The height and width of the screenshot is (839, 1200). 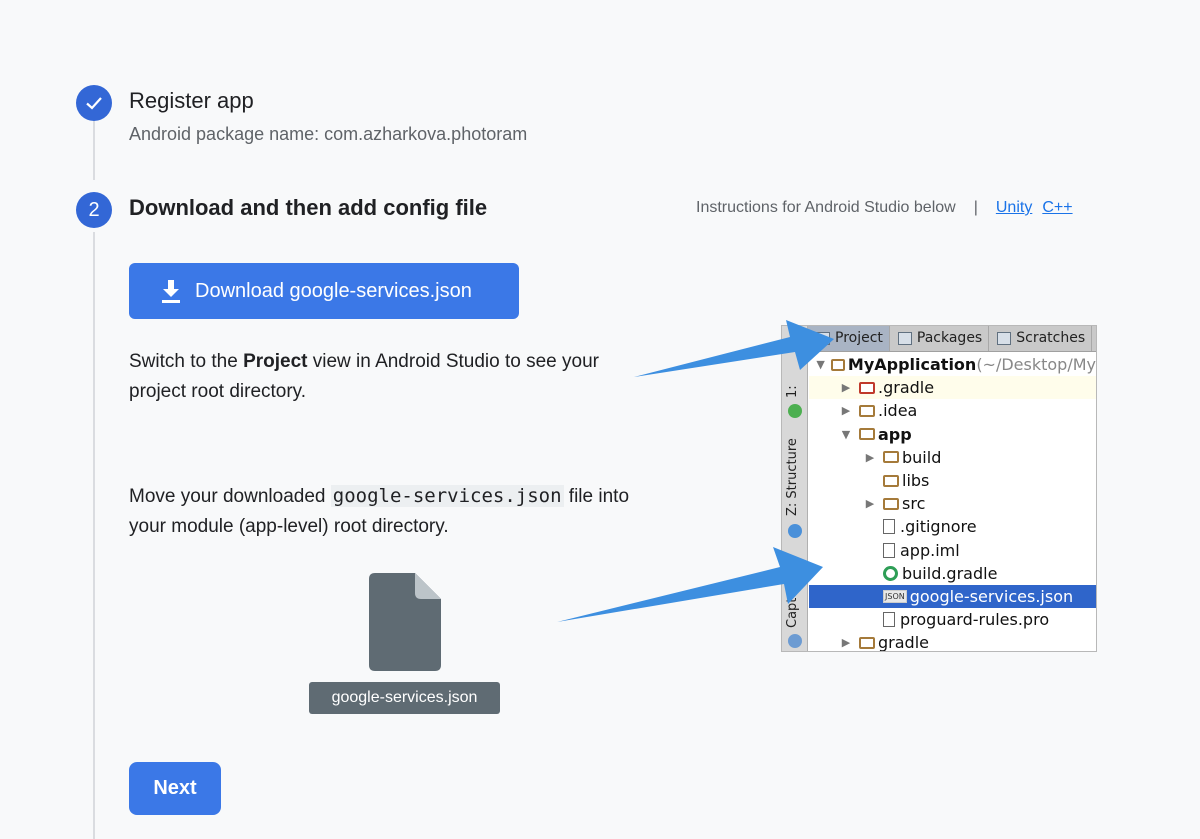 What do you see at coordinates (898, 411) in the screenshot?
I see `tree-item-label: .idea` at bounding box center [898, 411].